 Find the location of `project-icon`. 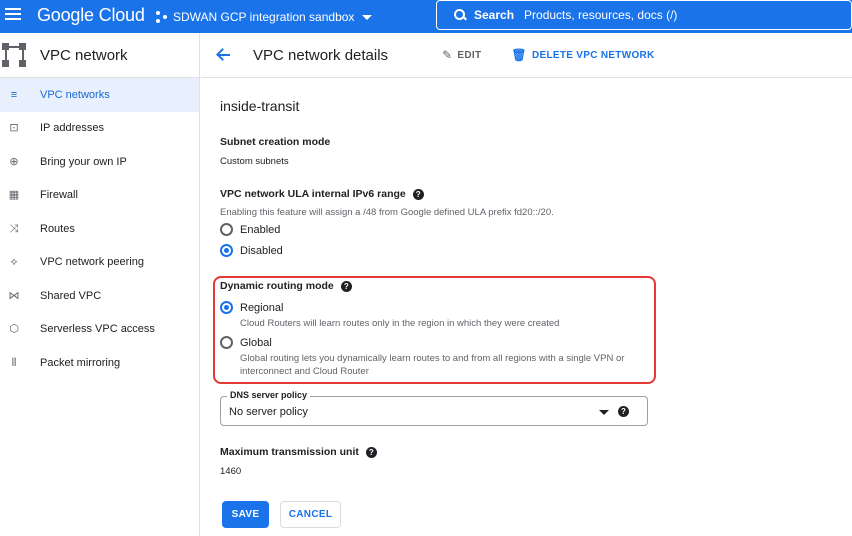

project-icon is located at coordinates (162, 17).